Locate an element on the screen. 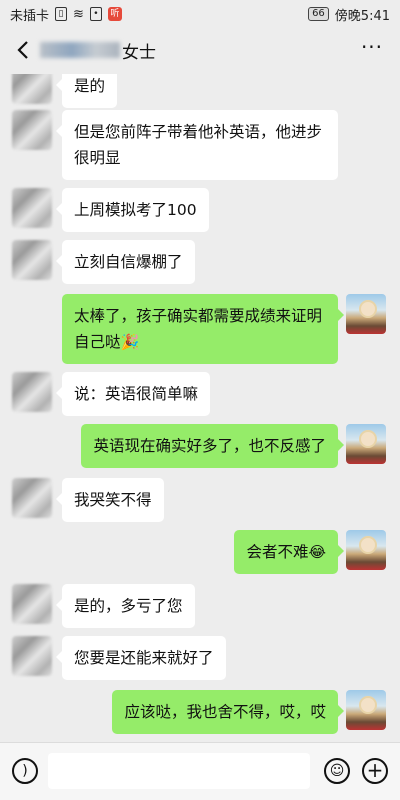 The height and width of the screenshot is (800, 400). message-text: 我哭笑不得 is located at coordinates (113, 500).